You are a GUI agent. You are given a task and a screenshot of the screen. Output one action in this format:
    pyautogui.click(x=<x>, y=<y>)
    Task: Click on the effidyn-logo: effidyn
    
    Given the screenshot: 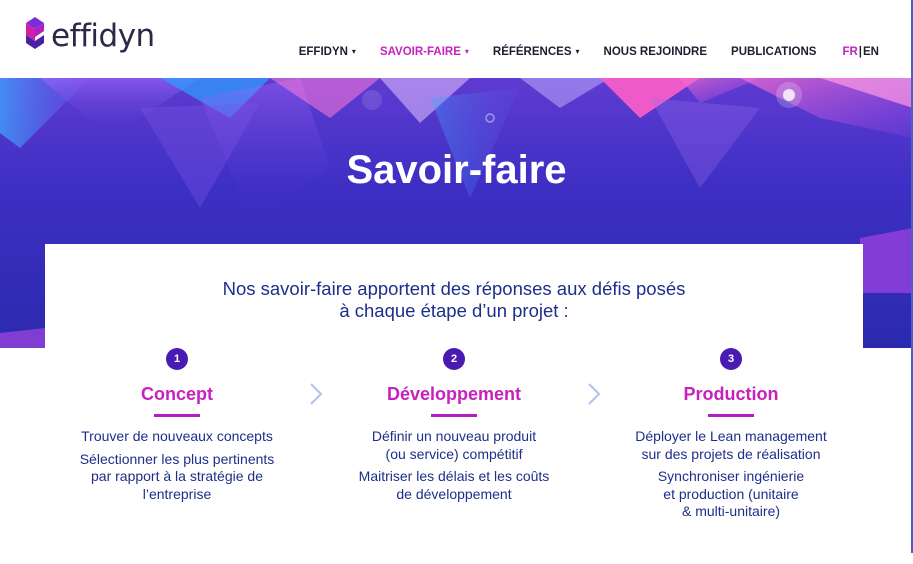 What is the action you would take?
    pyautogui.click(x=89, y=35)
    